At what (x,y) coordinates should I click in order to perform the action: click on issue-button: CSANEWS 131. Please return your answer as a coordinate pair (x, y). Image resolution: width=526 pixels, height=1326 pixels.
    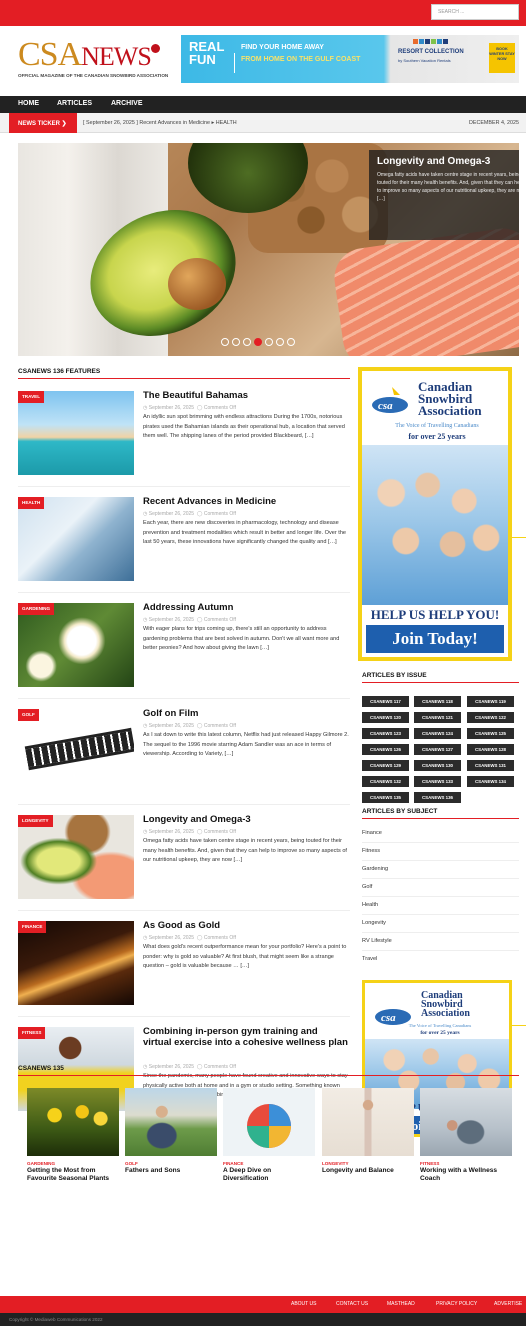
    Looking at the image, I should click on (490, 765).